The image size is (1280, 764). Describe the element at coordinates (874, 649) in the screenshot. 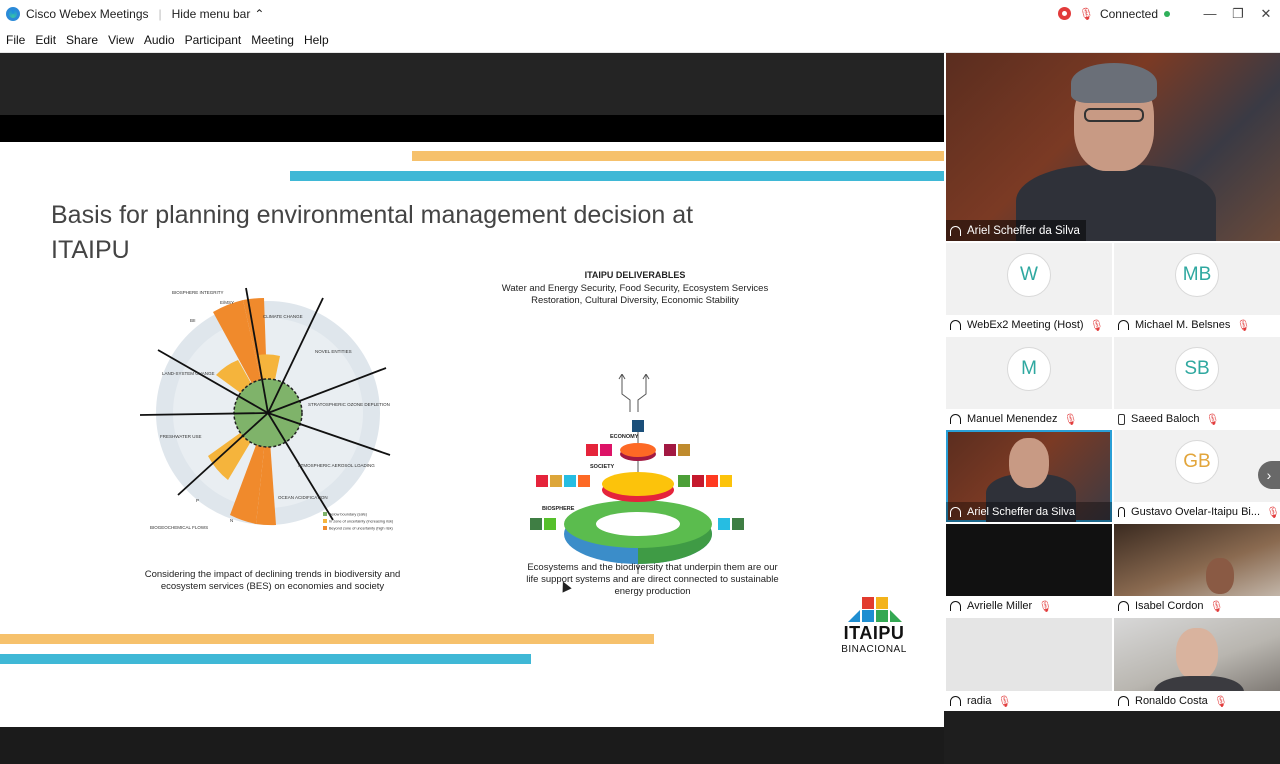

I see `itaipu-logo-subtitle: BINACIONAL` at that location.